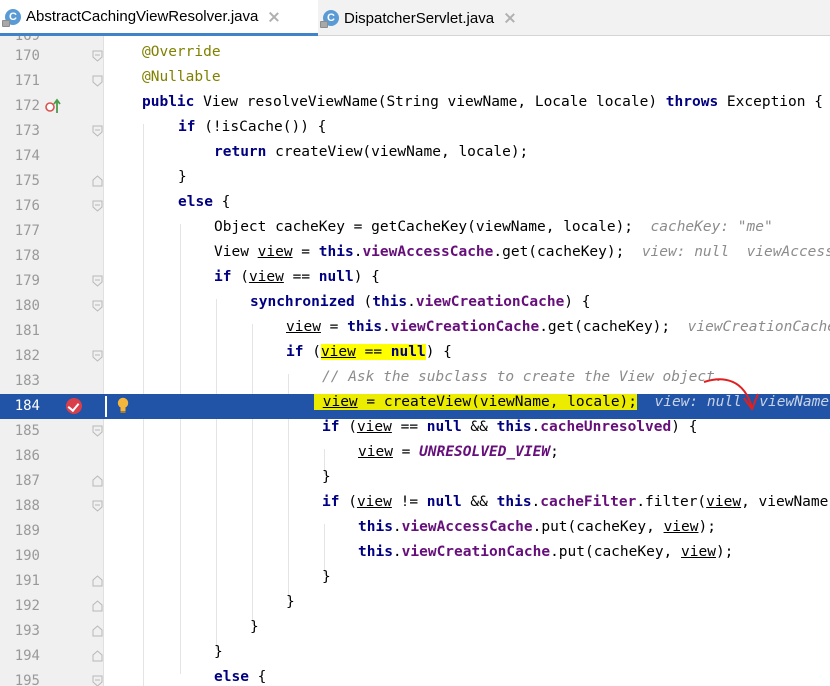  I want to click on code-line: 194 }, so click(415, 656).